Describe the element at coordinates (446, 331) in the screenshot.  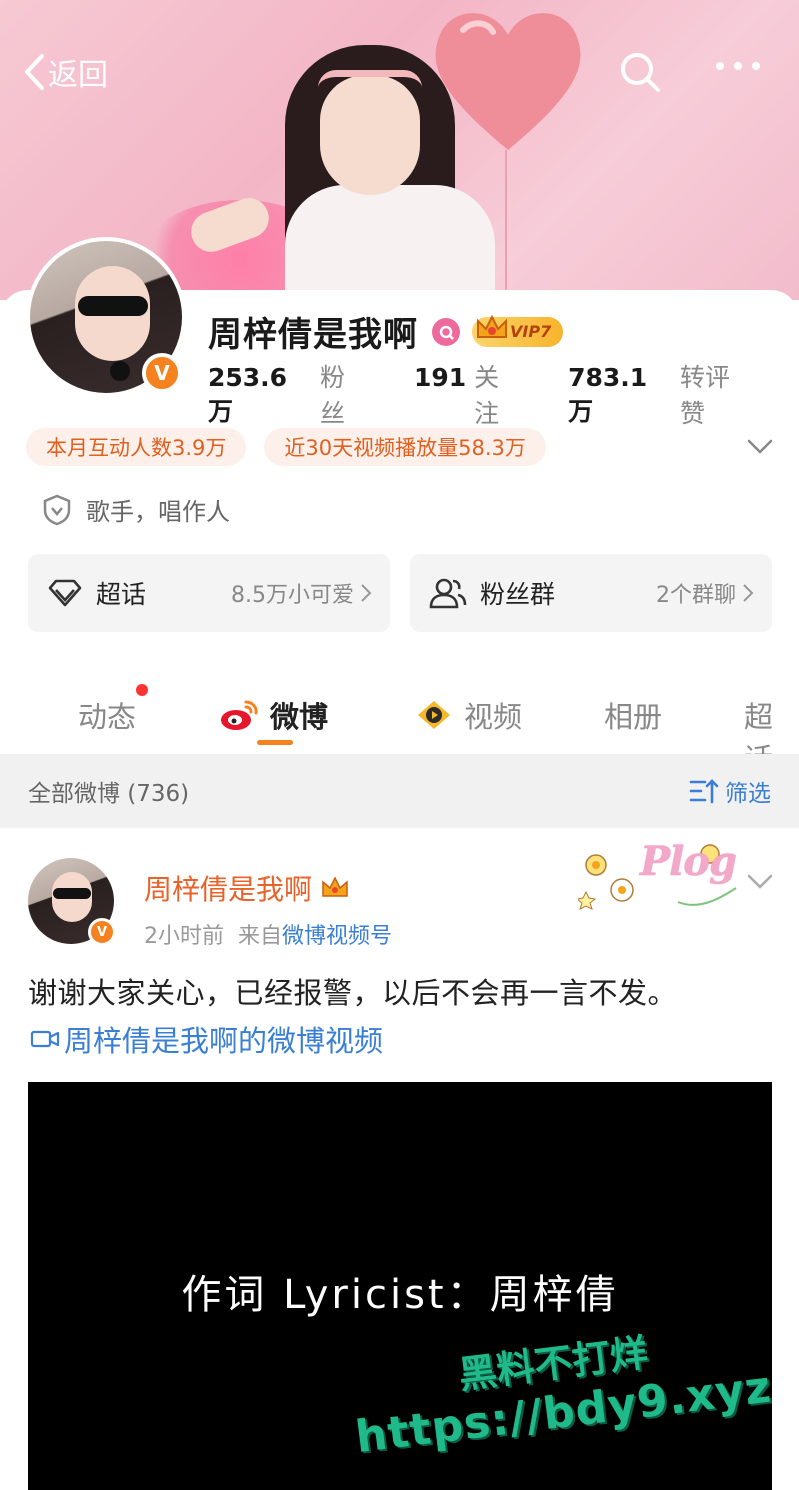
I see `live-icon` at that location.